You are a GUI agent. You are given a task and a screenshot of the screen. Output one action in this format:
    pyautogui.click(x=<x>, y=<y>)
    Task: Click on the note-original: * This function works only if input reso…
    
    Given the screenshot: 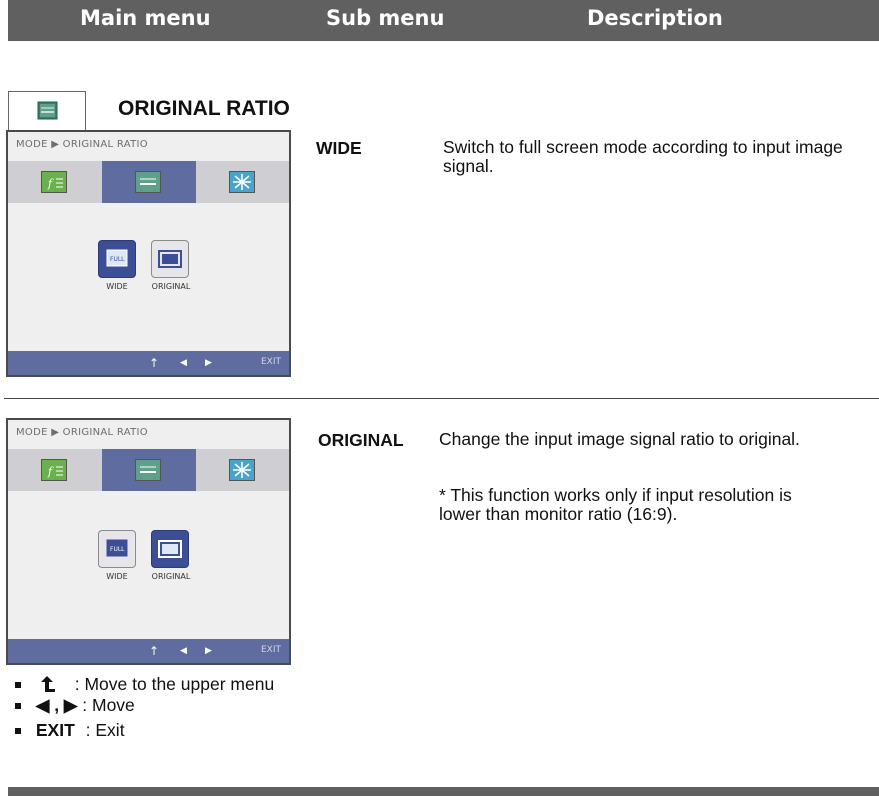 What is the action you would take?
    pyautogui.click(x=615, y=504)
    